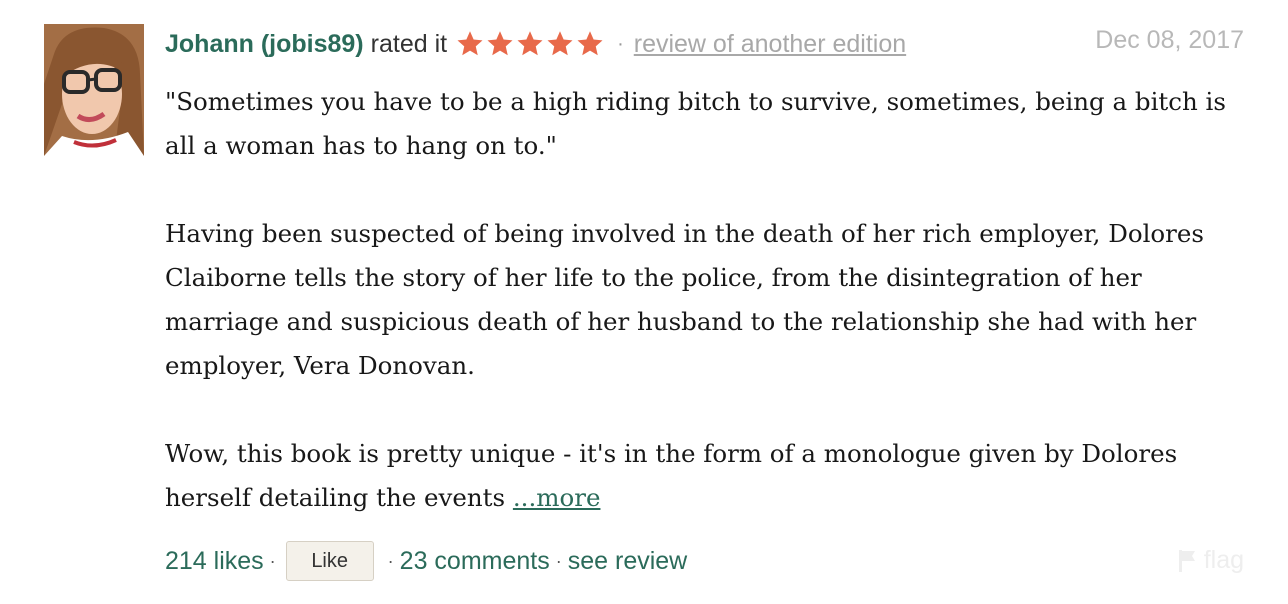 The image size is (1288, 604). What do you see at coordinates (1186, 561) in the screenshot?
I see `flag-icon` at bounding box center [1186, 561].